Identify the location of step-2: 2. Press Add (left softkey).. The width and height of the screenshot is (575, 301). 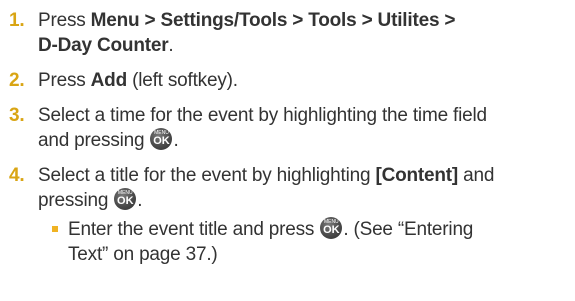
(287, 80).